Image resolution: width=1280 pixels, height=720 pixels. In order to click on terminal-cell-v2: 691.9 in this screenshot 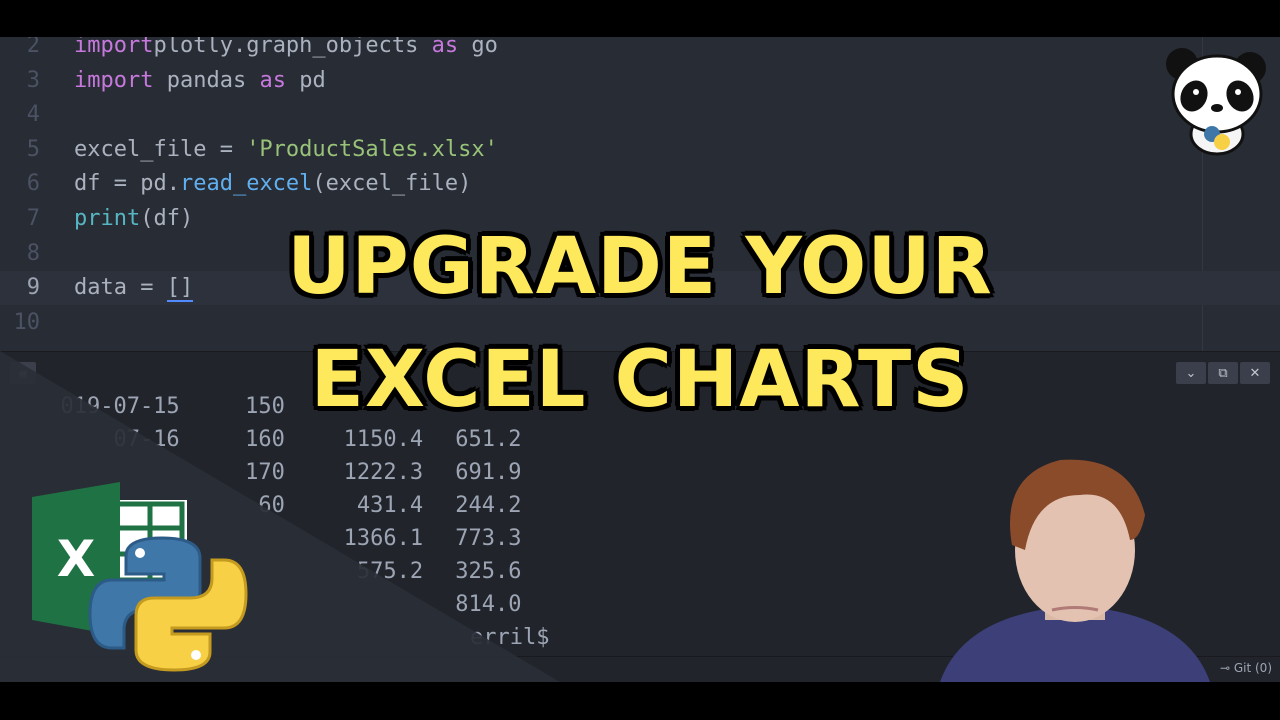, I will do `click(488, 472)`.